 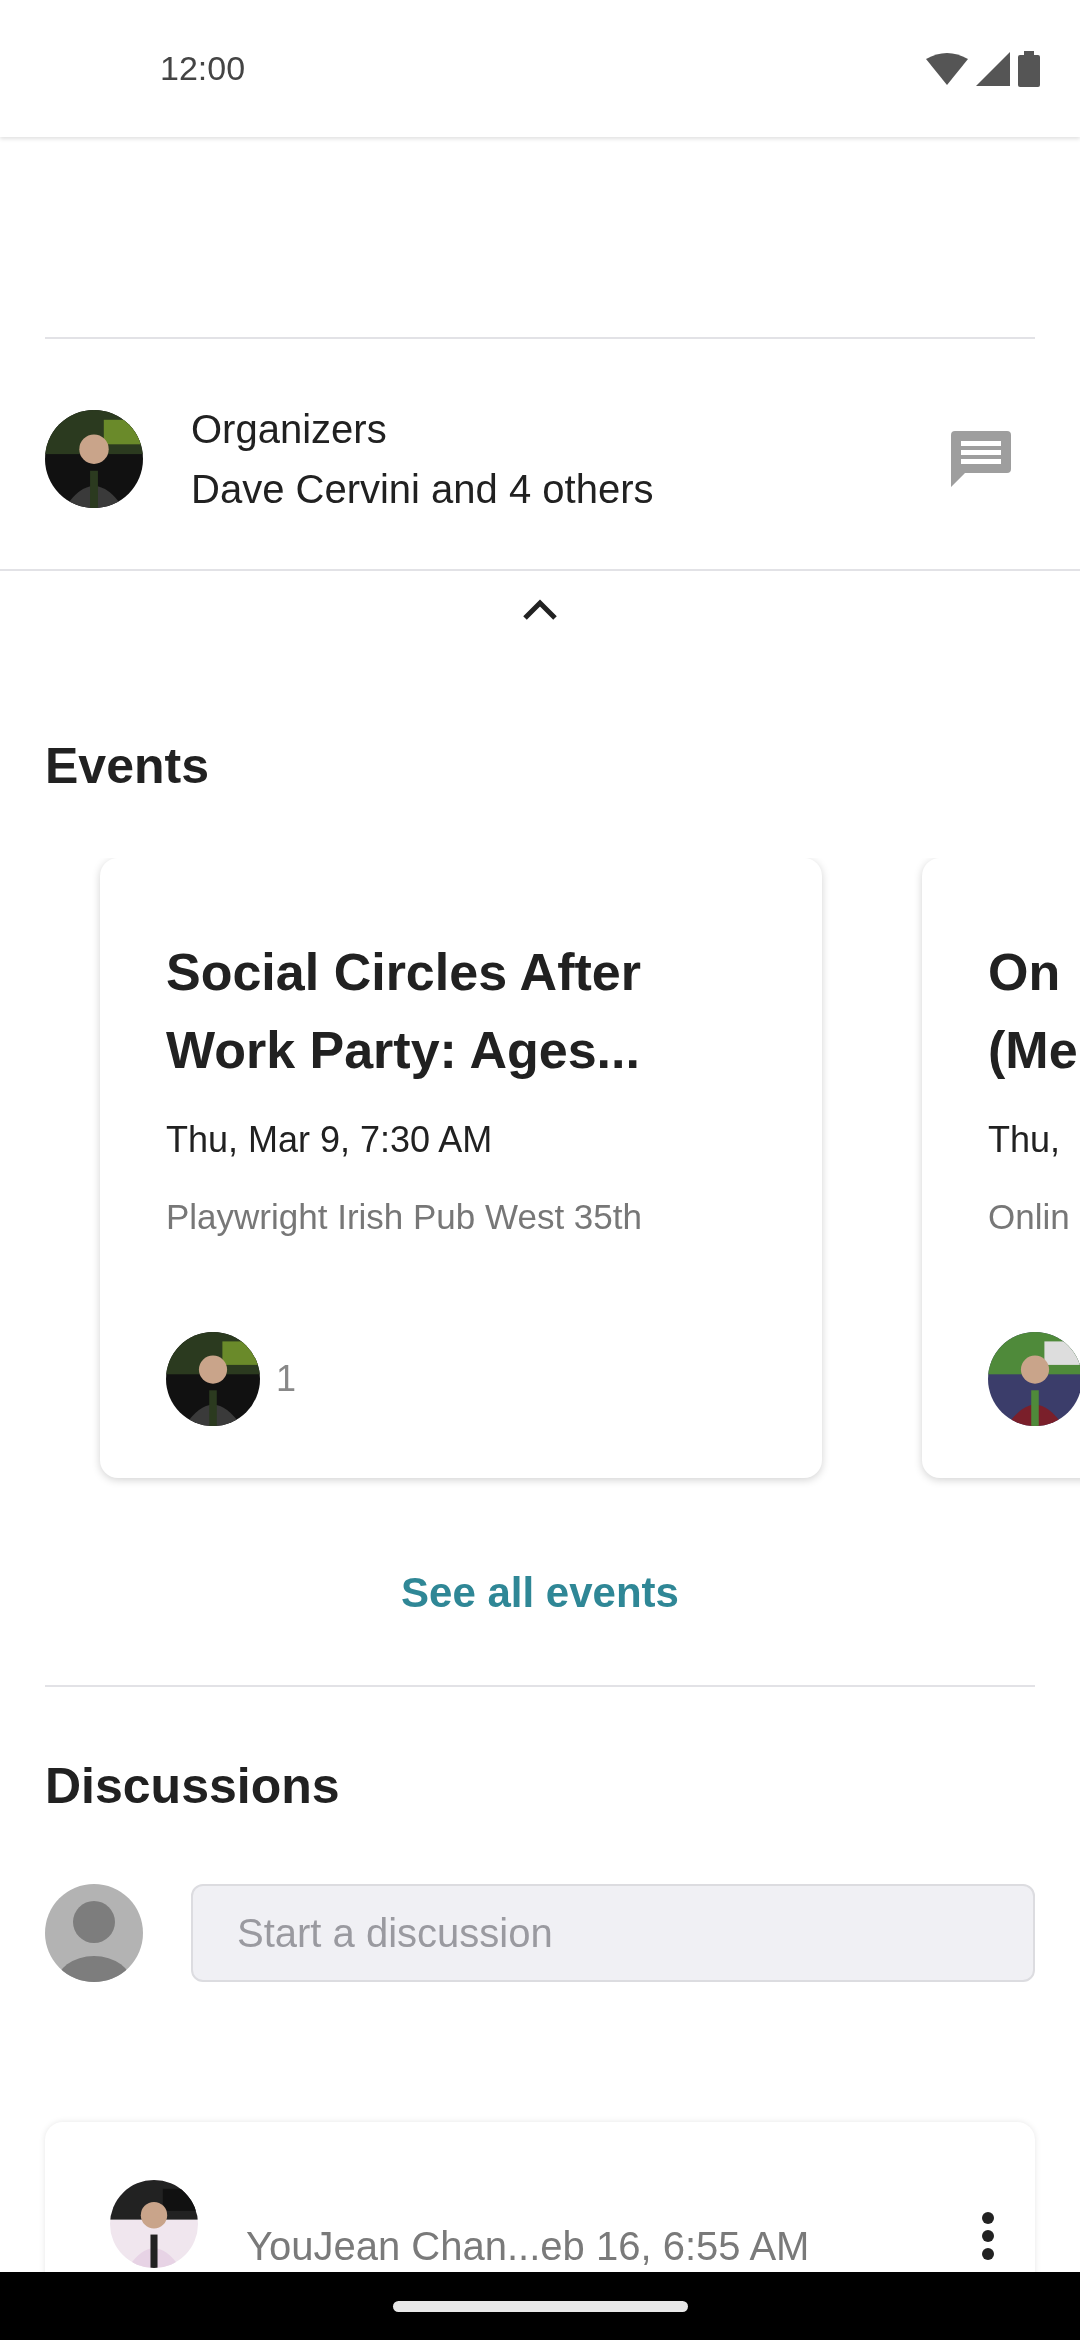 What do you see at coordinates (1001, 1168) in the screenshot?
I see `event-card: On (Me Thu, Onlin` at bounding box center [1001, 1168].